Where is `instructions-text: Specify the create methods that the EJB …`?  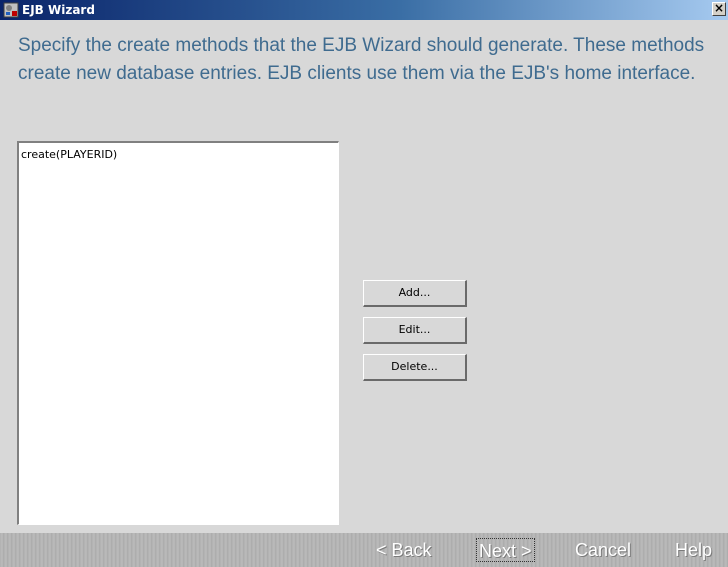 instructions-text: Specify the create methods that the EJB … is located at coordinates (361, 59).